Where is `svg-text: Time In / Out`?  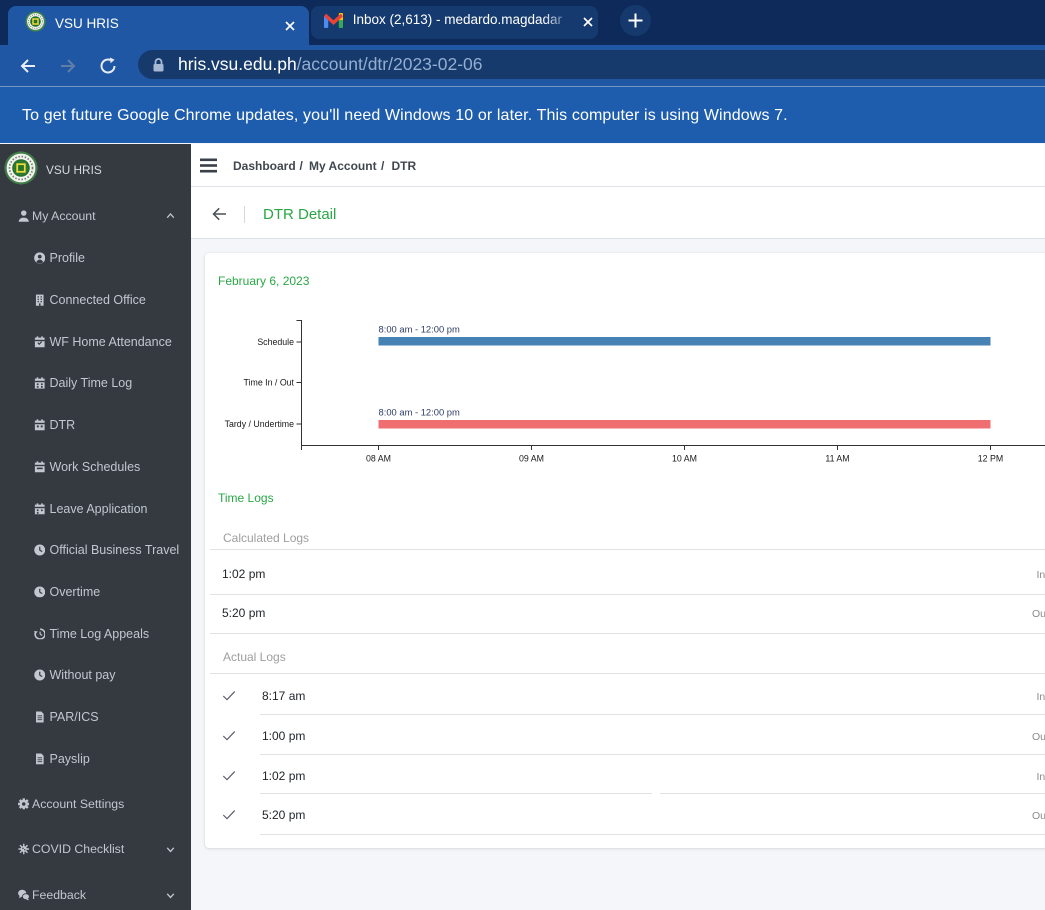
svg-text: Time In / Out is located at coordinates (268, 383).